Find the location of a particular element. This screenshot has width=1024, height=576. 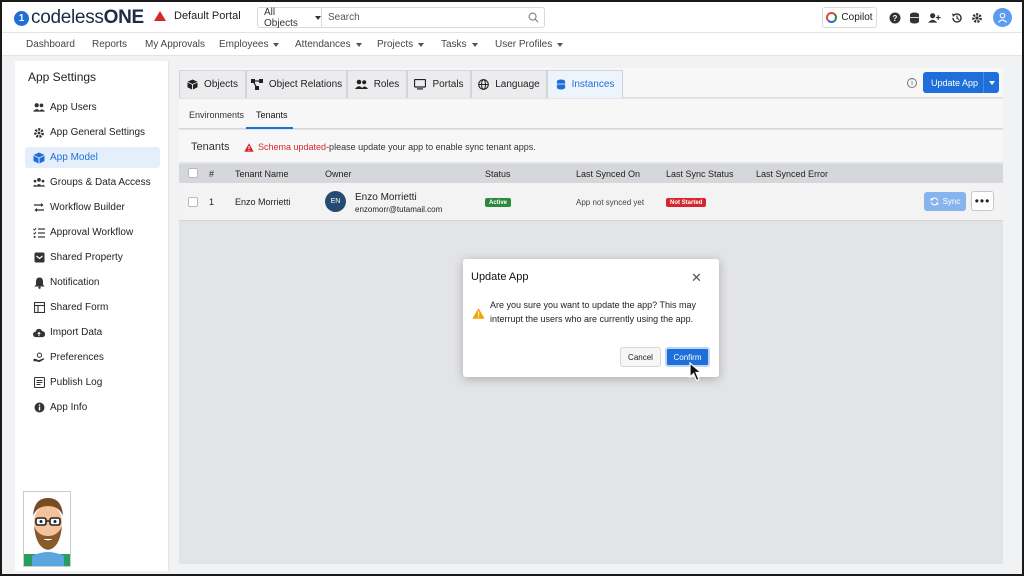

sidebar-item-preferences: Preferences is located at coordinates (92, 357).